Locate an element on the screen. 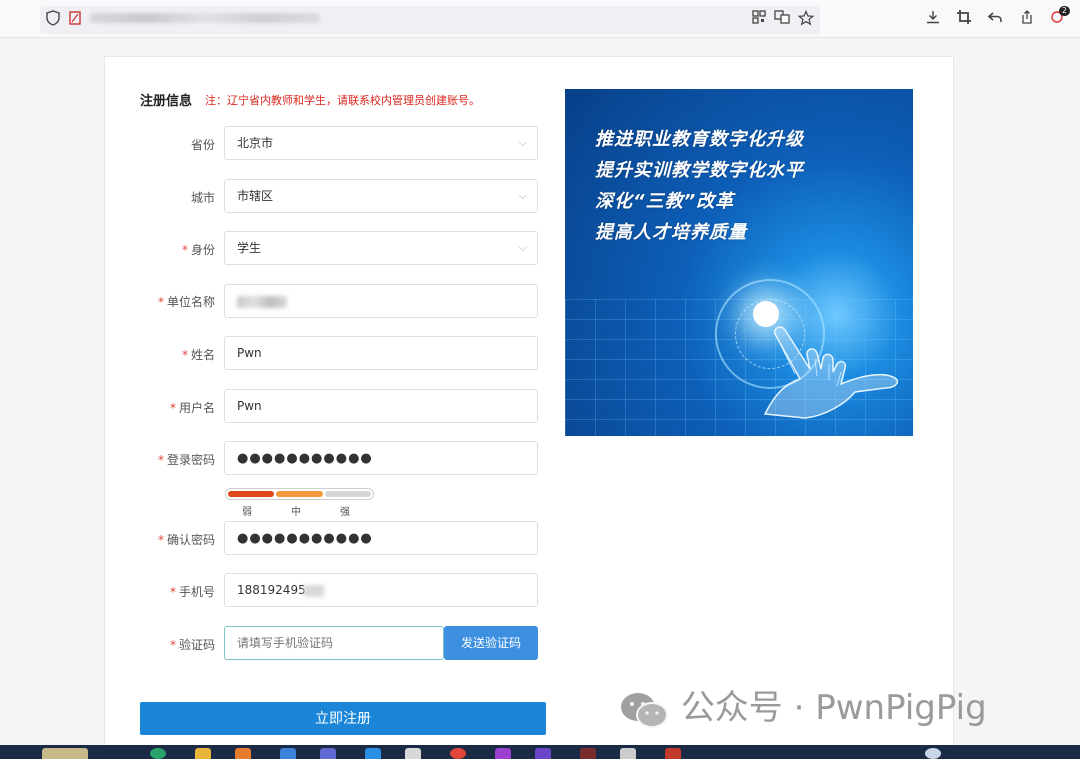 The height and width of the screenshot is (759, 1080). verify-code-label: * 验证码 is located at coordinates (192, 645).